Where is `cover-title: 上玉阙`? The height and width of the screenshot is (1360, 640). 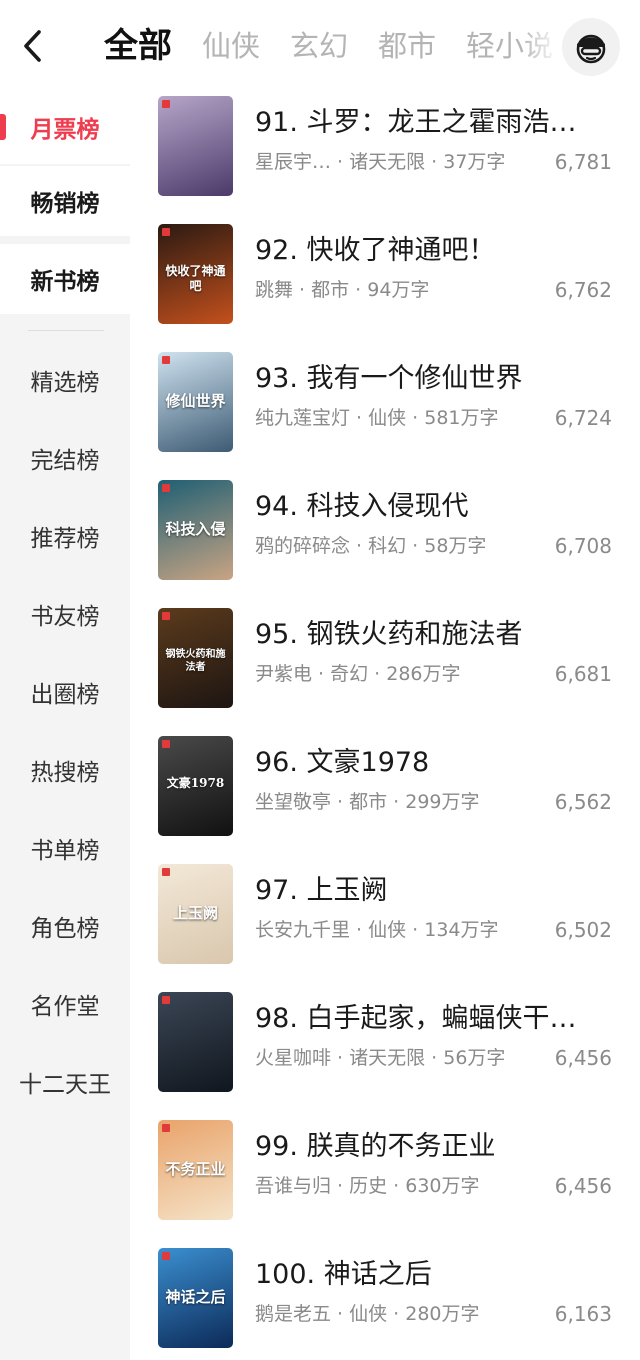 cover-title: 上玉阙 is located at coordinates (195, 913).